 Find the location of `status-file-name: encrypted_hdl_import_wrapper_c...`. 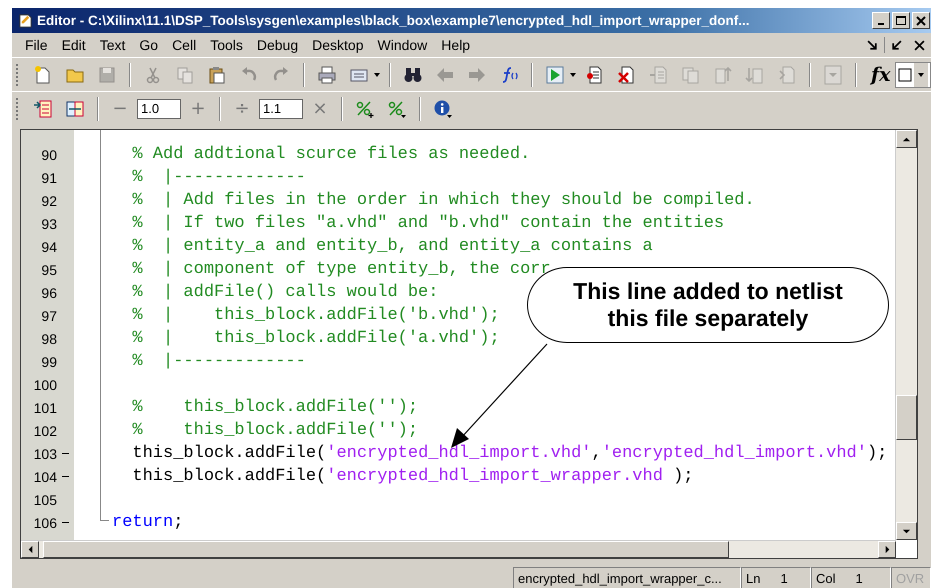

status-file-name: encrypted_hdl_import_wrapper_c... is located at coordinates (627, 577).